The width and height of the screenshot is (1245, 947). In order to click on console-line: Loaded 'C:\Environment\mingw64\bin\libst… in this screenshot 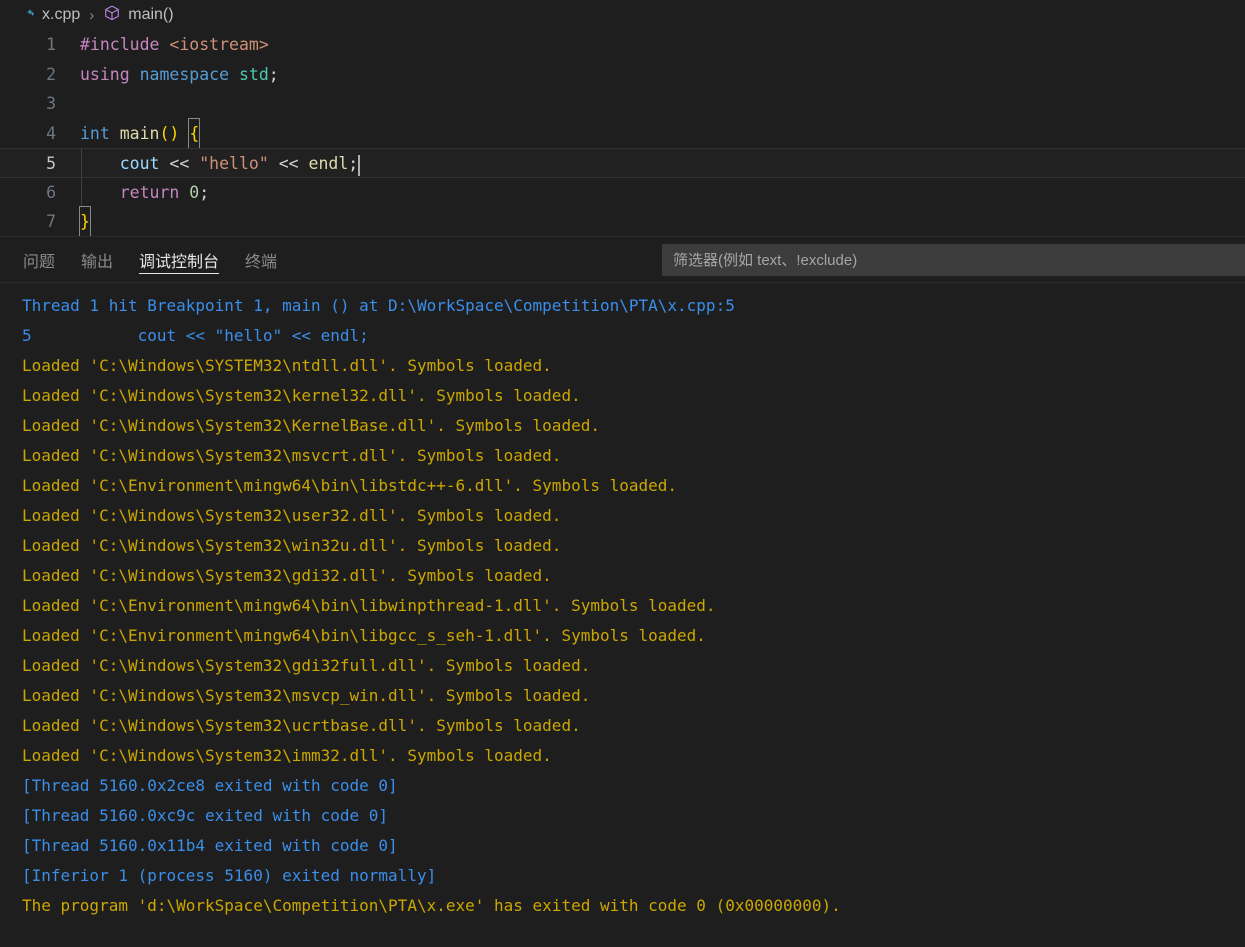, I will do `click(350, 485)`.